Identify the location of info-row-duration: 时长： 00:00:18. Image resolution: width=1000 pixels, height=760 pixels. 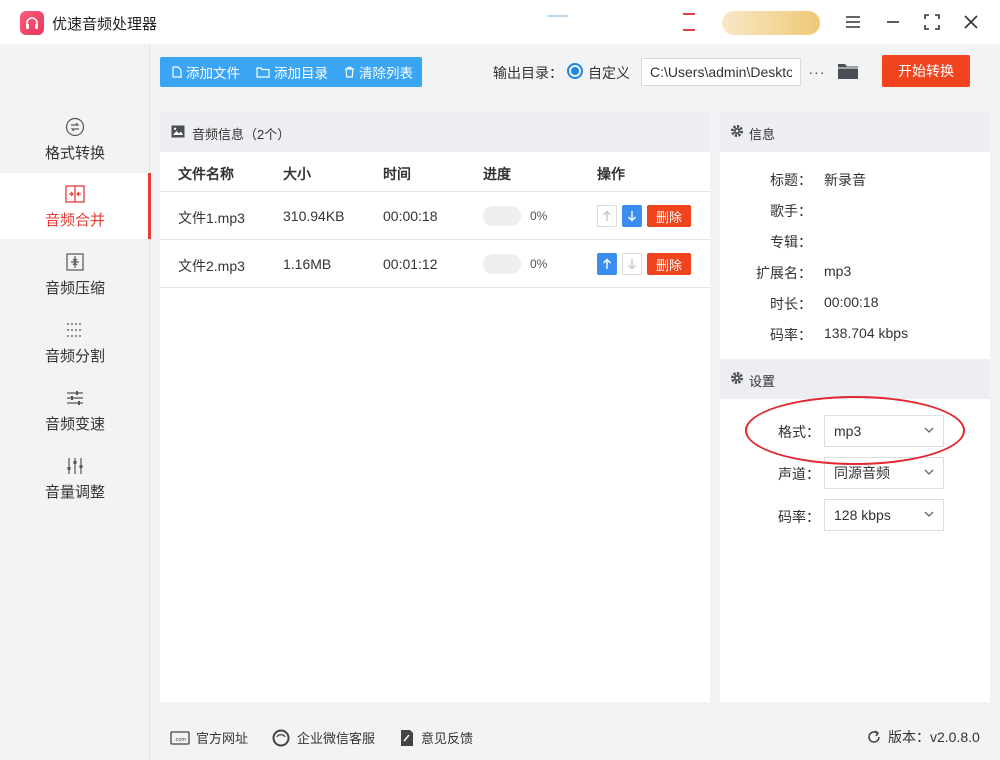
(855, 304).